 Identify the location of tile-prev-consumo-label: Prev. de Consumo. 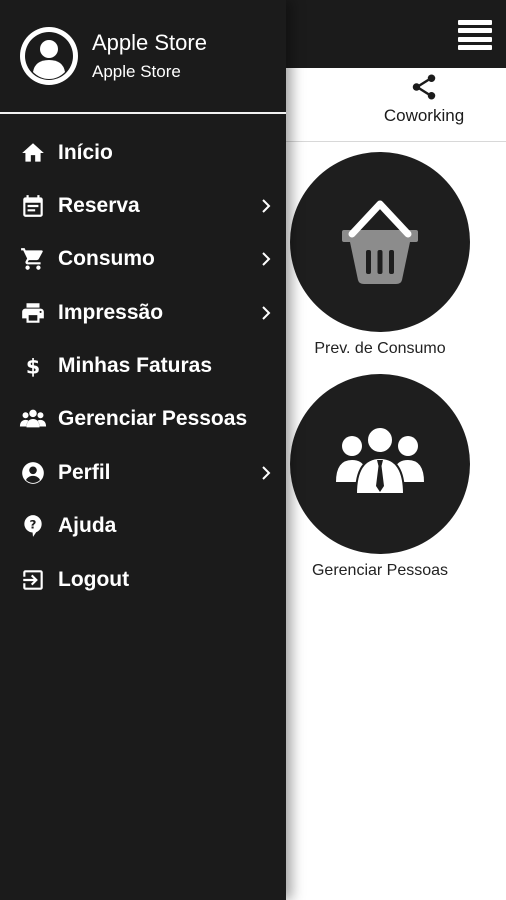
(380, 348).